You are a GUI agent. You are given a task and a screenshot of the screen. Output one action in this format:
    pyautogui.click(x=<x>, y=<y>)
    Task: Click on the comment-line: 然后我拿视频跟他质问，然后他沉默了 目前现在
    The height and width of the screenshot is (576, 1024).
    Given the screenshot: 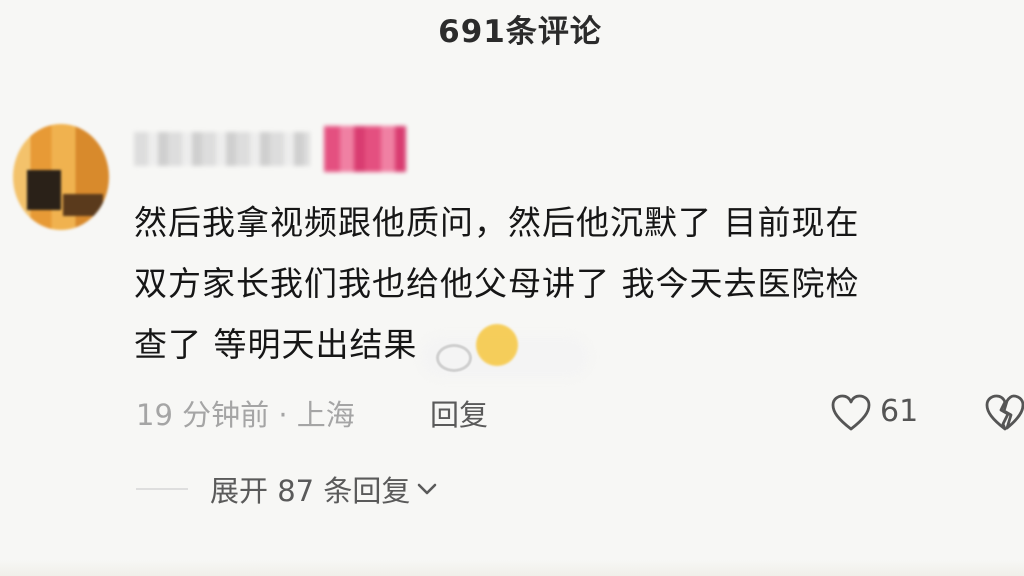 What is the action you would take?
    pyautogui.click(x=497, y=222)
    